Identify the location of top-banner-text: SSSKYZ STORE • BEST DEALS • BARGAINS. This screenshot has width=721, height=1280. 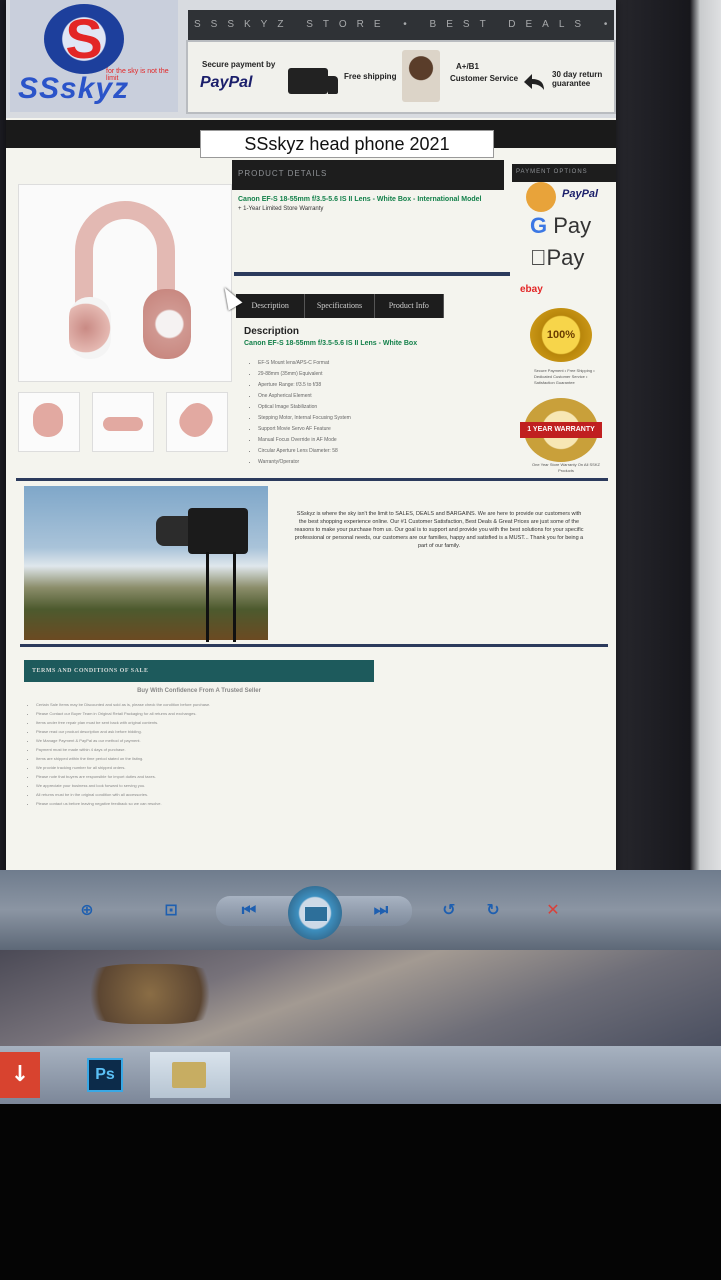
(404, 24).